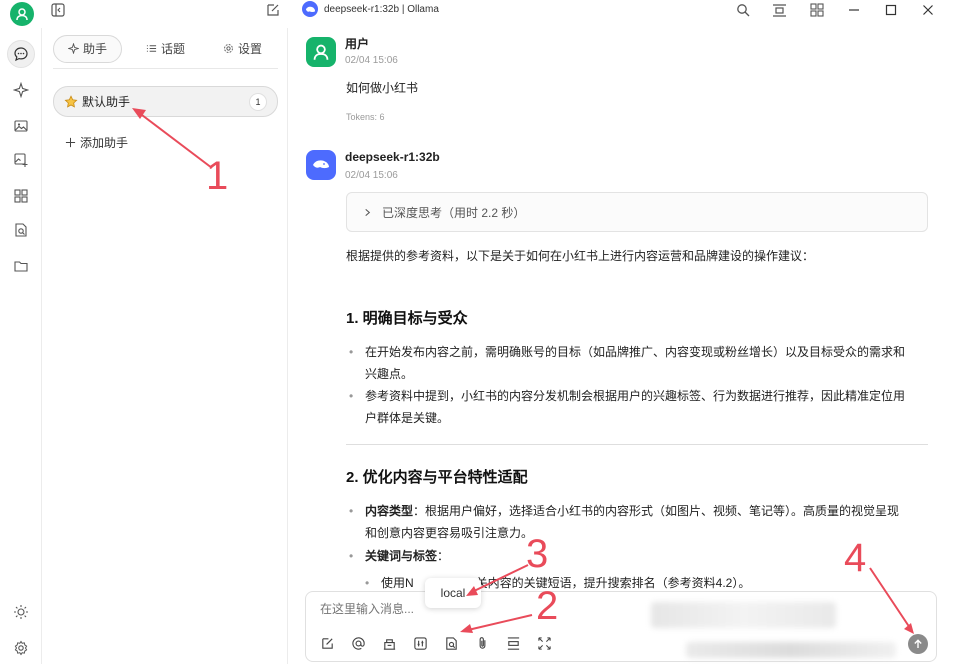  I want to click on clear-context-icon, so click(513, 643).